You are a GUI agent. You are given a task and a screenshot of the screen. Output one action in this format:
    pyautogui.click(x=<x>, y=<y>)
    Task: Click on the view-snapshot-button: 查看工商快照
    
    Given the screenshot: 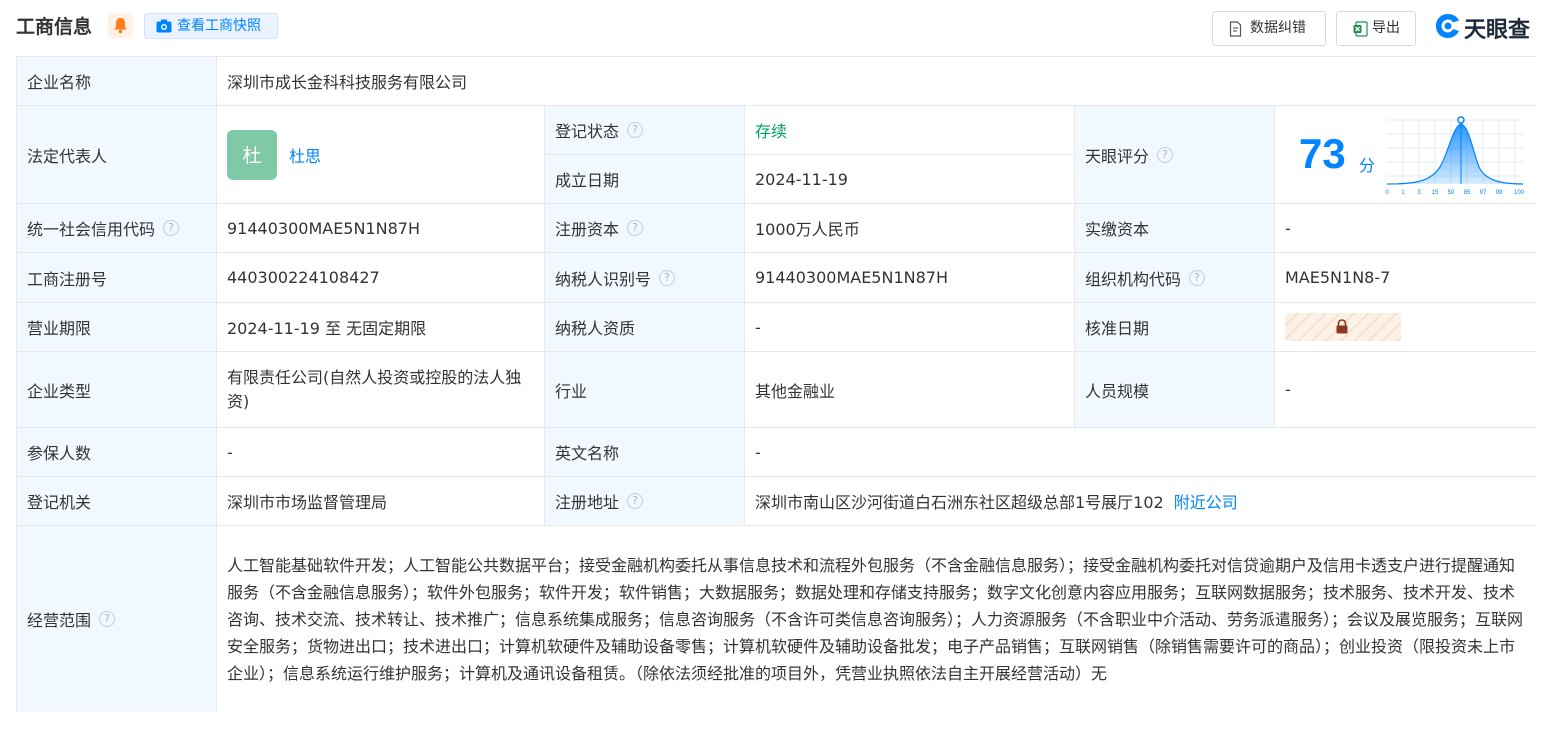 What is the action you would take?
    pyautogui.click(x=211, y=26)
    